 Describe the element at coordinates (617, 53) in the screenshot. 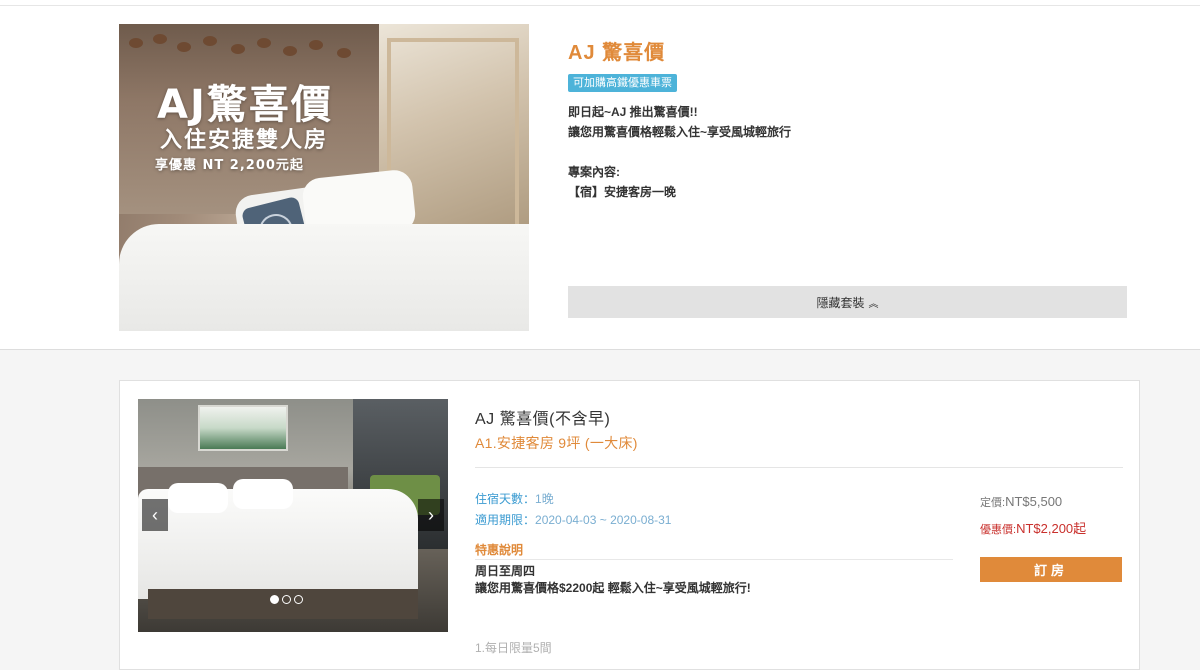

I see `promo-title: AJ 驚喜價` at that location.